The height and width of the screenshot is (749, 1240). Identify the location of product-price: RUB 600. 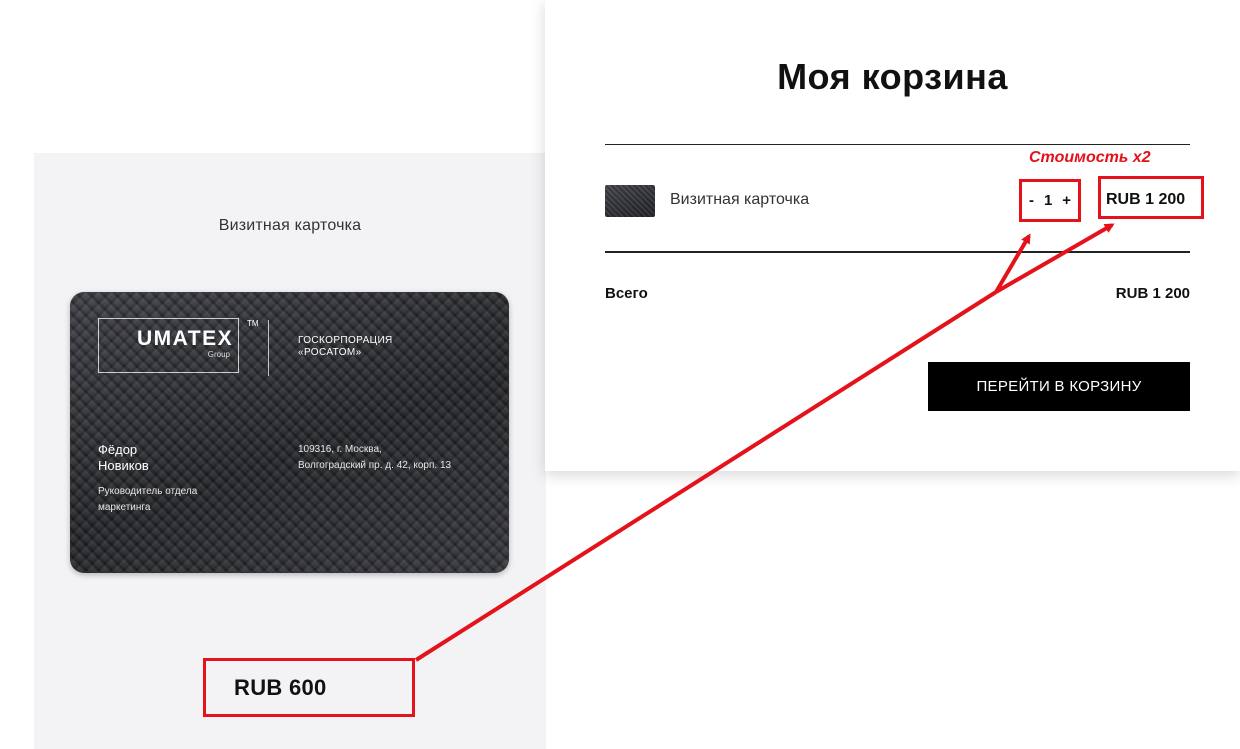
(280, 687).